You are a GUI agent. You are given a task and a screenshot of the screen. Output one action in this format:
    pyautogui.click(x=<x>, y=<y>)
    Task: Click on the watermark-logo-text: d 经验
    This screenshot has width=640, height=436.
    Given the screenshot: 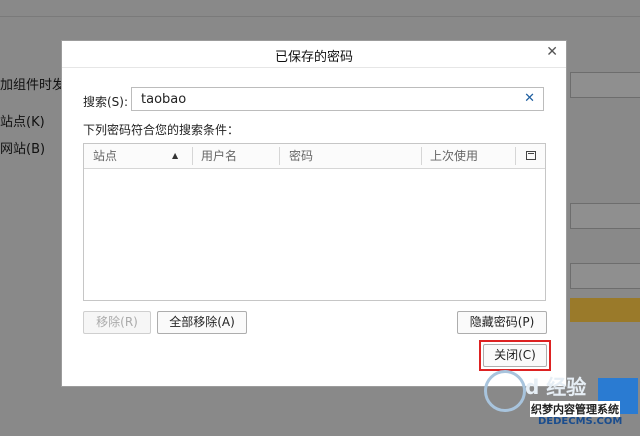 What is the action you would take?
    pyautogui.click(x=556, y=387)
    